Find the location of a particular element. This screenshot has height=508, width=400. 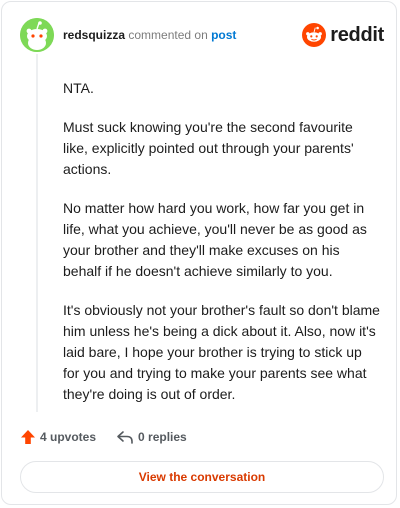

reddit-logo-icon is located at coordinates (314, 35).